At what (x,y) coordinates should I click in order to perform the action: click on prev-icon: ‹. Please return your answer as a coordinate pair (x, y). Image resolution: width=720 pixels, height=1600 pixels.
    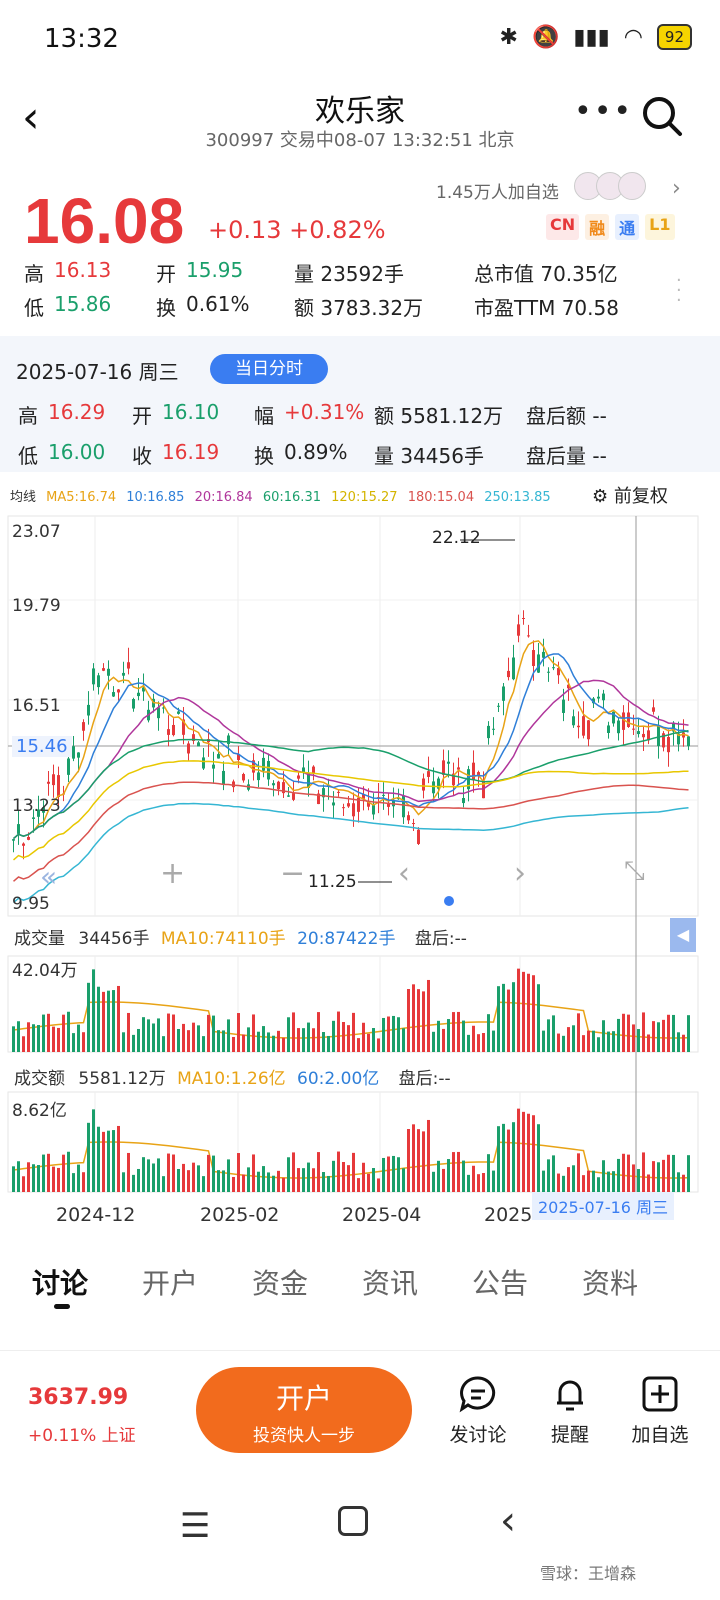
    Looking at the image, I should click on (404, 873).